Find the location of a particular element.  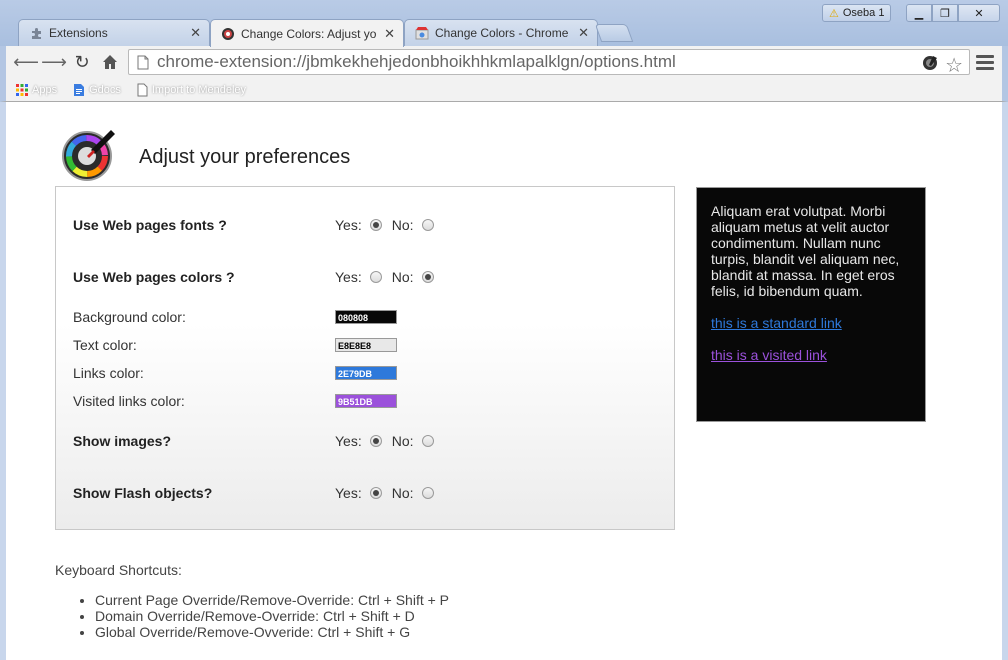

close-window-button: ✕ is located at coordinates (979, 13).